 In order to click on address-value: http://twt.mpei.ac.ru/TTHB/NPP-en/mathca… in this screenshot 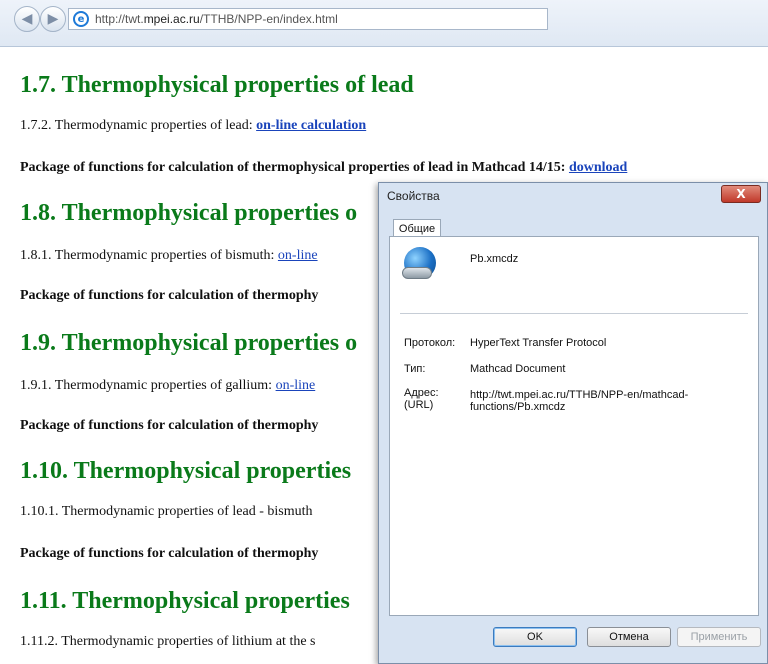, I will do `click(579, 401)`.